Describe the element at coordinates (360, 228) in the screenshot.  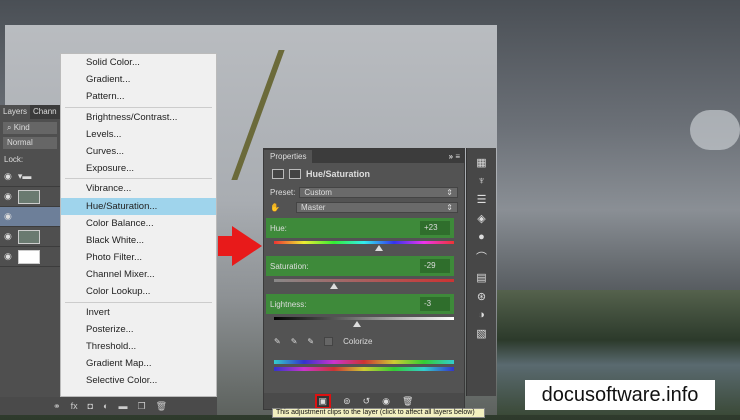
I see `hue-row: Hue: +23` at that location.